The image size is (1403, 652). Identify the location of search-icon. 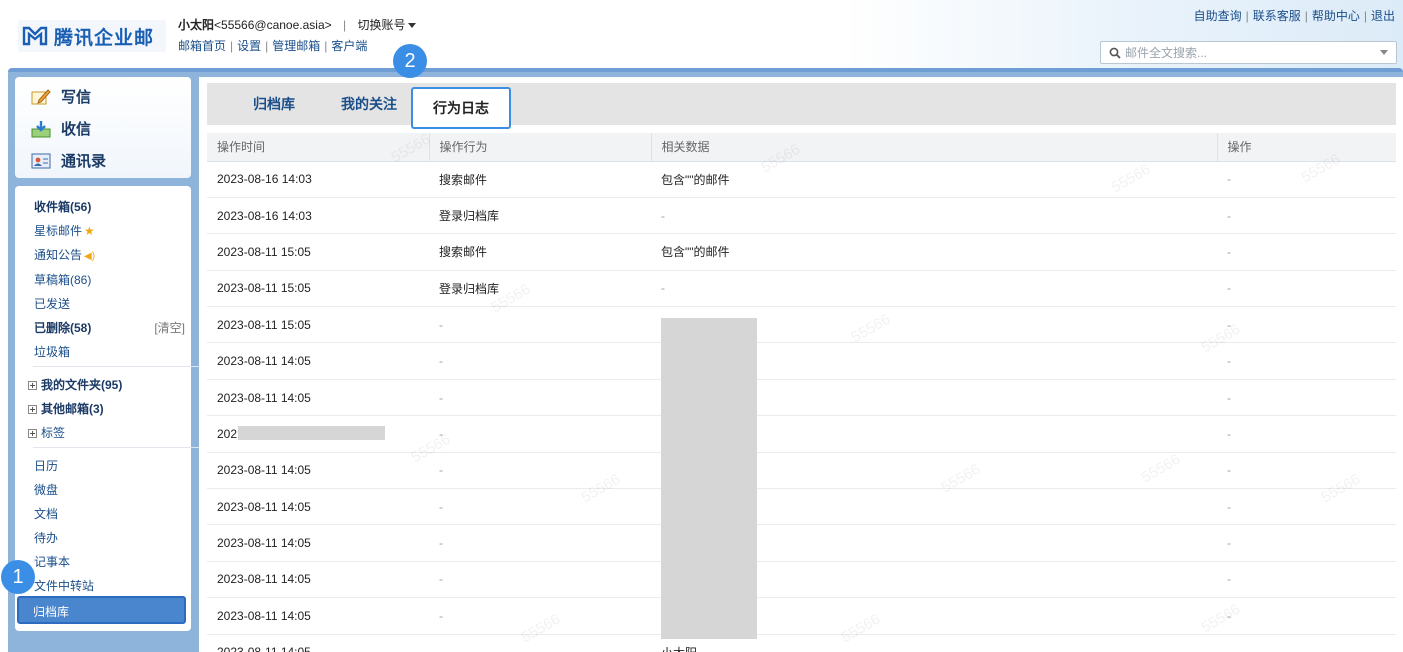
(1115, 53).